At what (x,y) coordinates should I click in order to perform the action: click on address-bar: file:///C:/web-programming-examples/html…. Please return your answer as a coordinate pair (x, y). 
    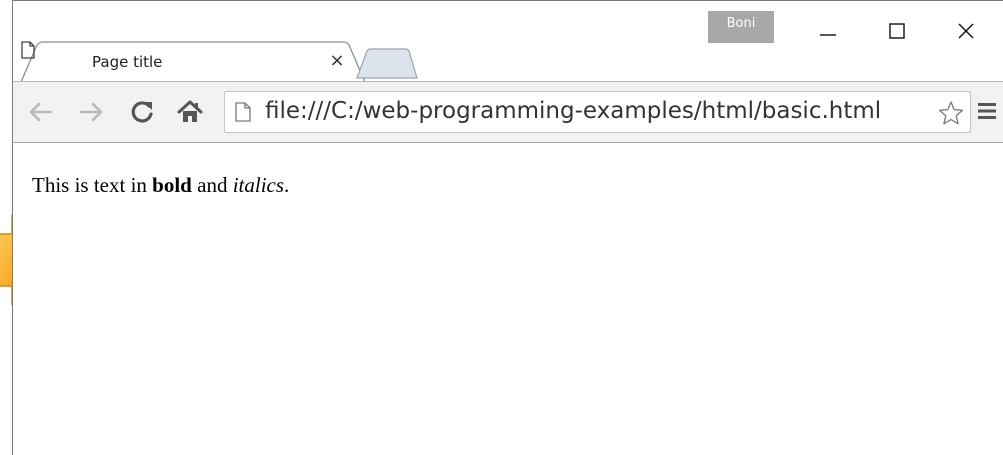
    Looking at the image, I should click on (597, 112).